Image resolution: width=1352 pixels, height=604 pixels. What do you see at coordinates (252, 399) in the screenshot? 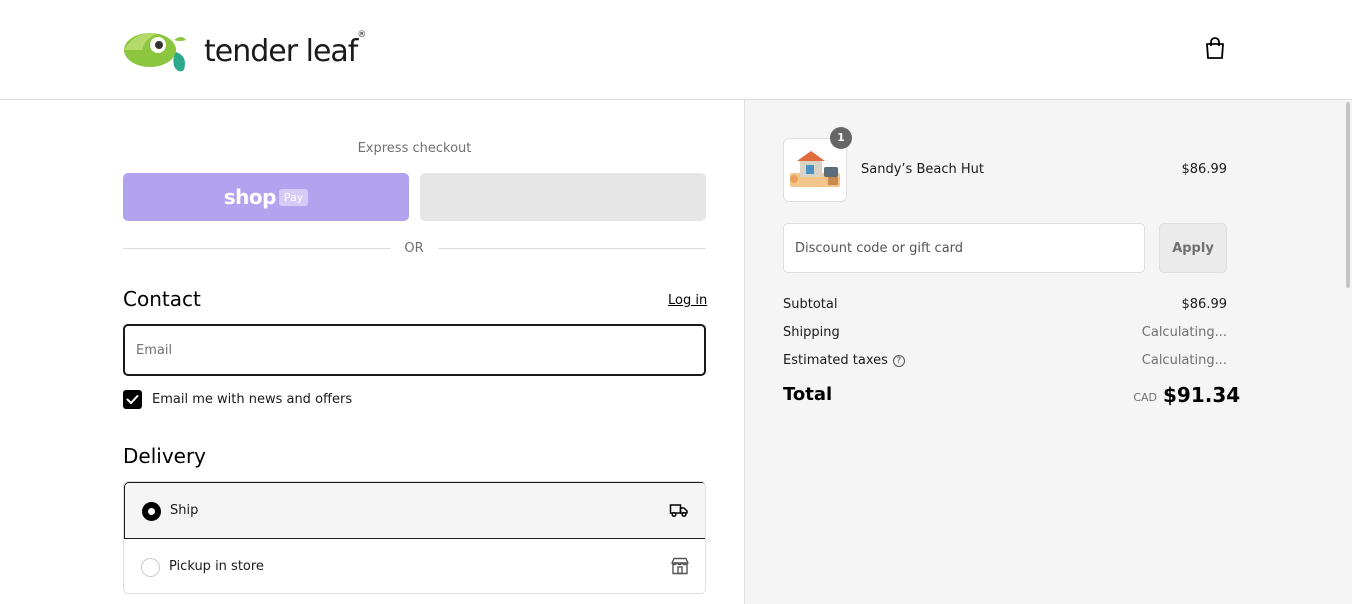
I see `newsletter-label: Email me with news and offers` at bounding box center [252, 399].